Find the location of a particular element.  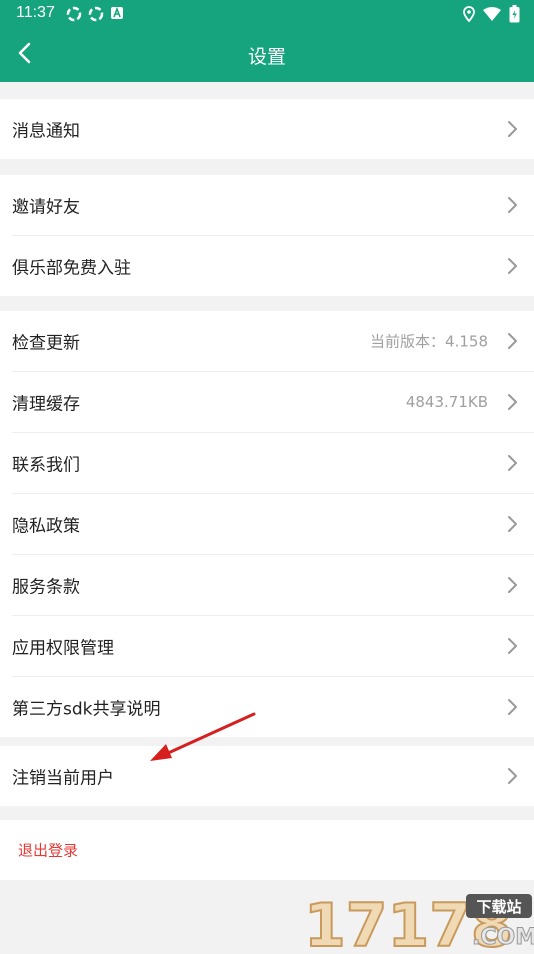

status-system-icons is located at coordinates (491, 14).